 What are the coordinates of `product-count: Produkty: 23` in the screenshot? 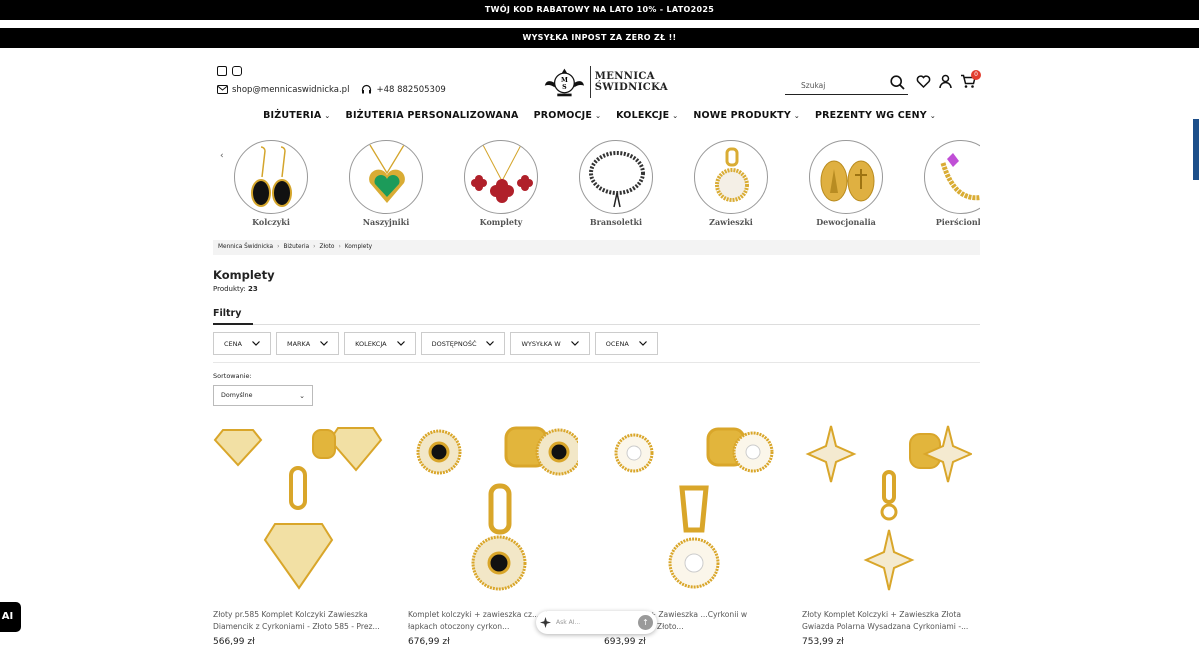 It's located at (235, 289).